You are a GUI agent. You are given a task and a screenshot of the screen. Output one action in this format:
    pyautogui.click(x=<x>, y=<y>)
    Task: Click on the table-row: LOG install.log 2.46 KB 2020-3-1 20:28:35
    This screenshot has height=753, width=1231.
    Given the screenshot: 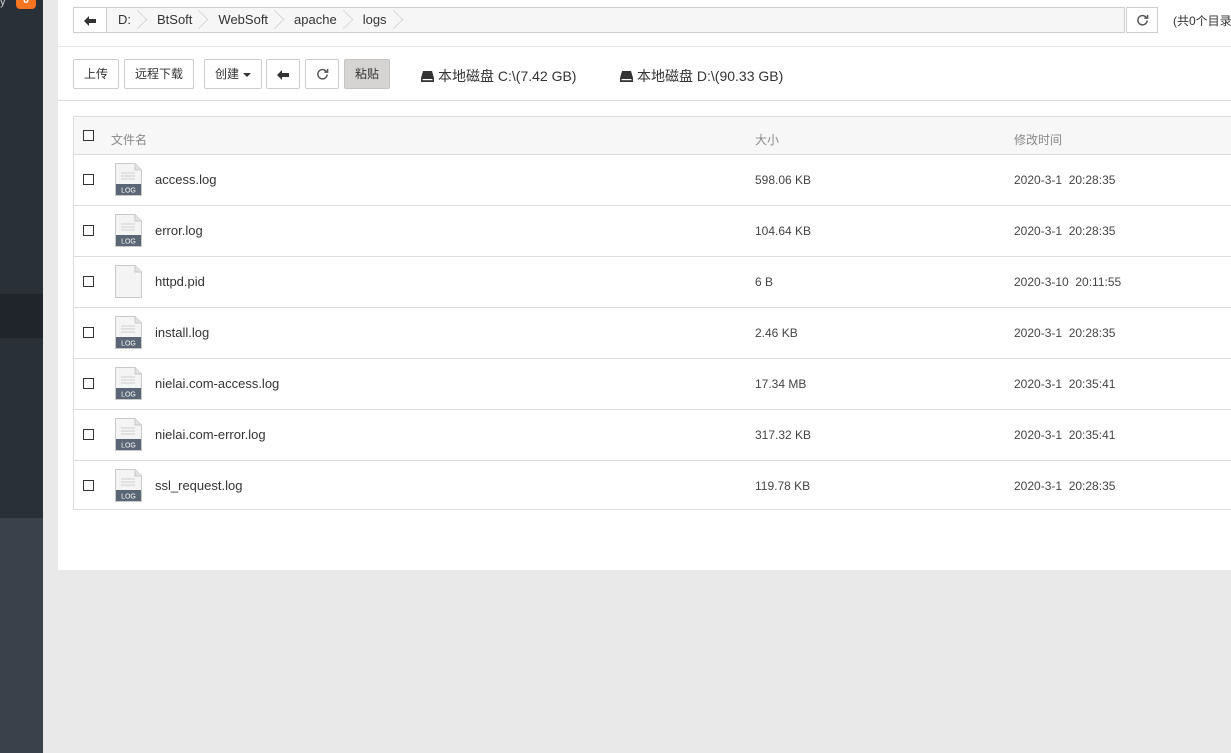 What is the action you would take?
    pyautogui.click(x=652, y=333)
    